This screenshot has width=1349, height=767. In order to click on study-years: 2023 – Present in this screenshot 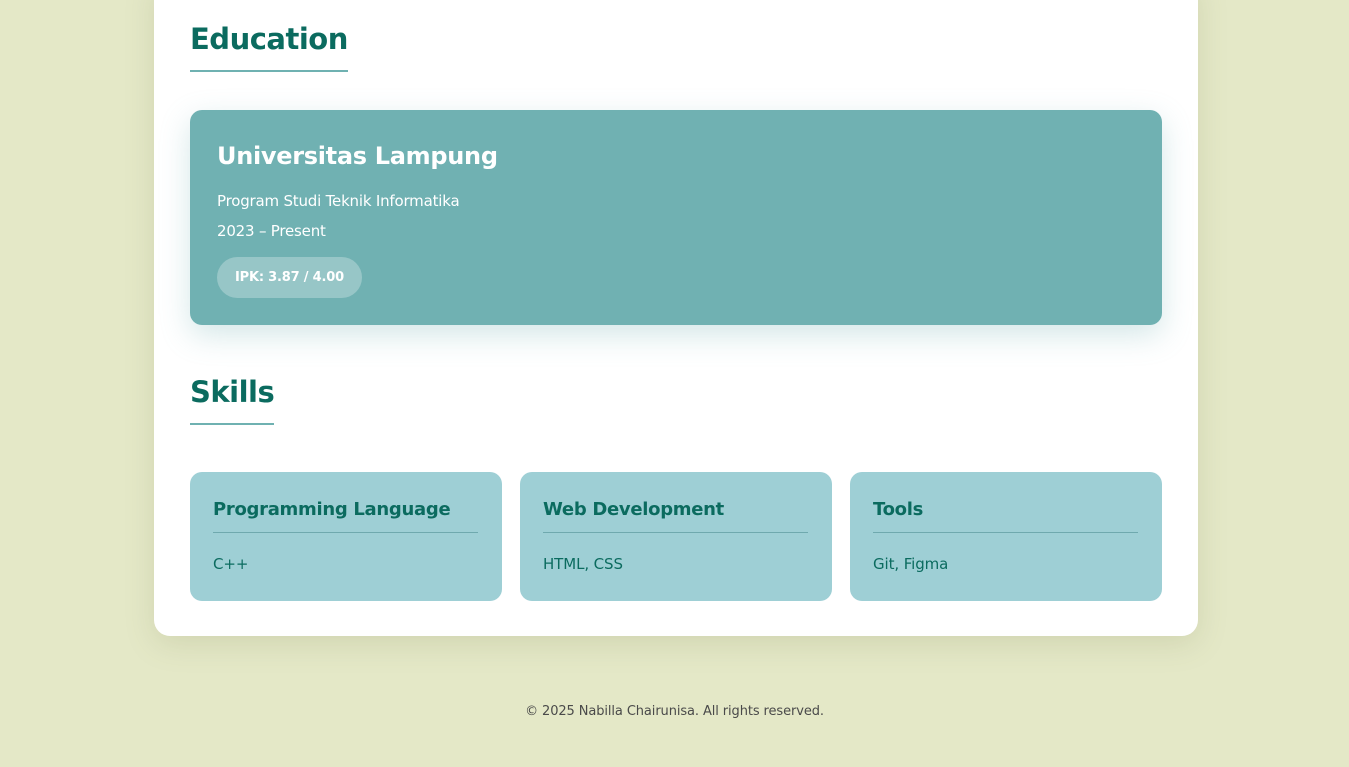, I will do `click(271, 231)`.